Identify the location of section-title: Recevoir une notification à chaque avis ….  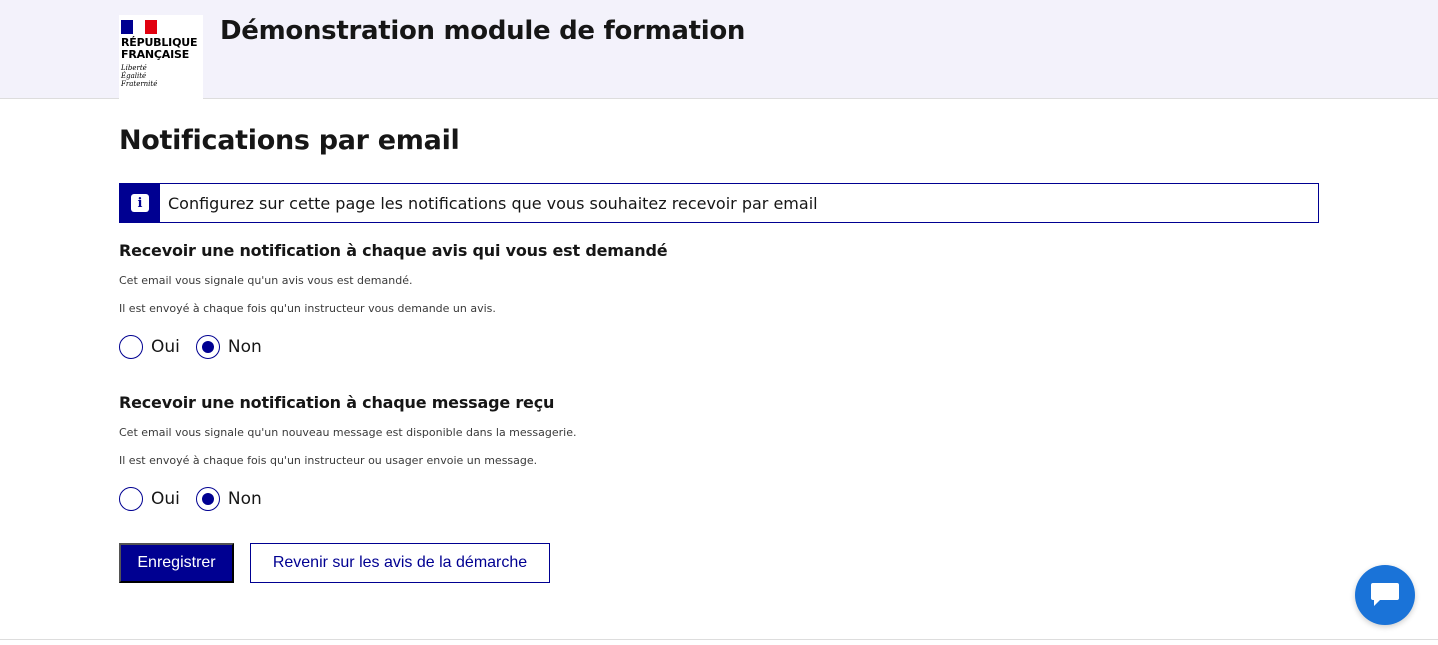
(393, 250).